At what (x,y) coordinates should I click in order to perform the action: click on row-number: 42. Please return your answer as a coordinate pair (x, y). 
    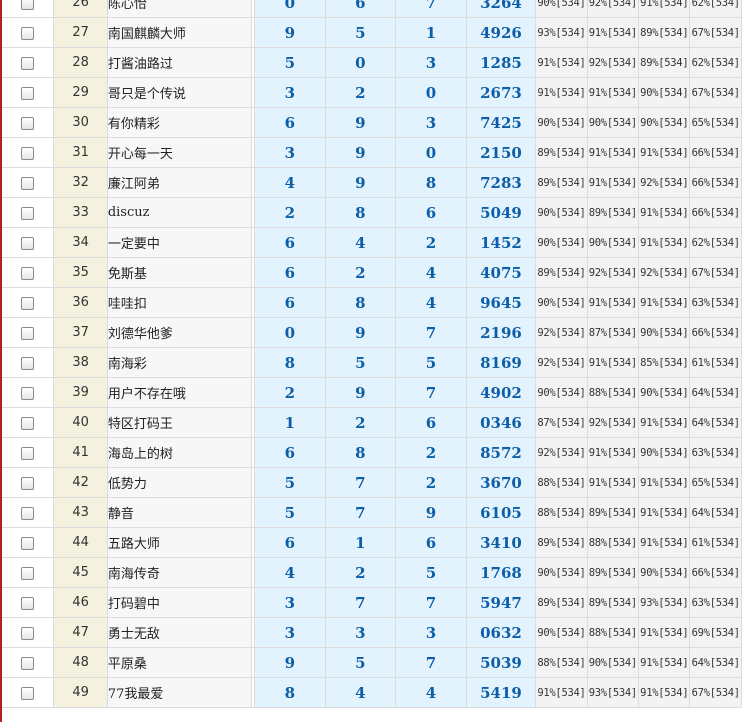
    Looking at the image, I should click on (80, 482).